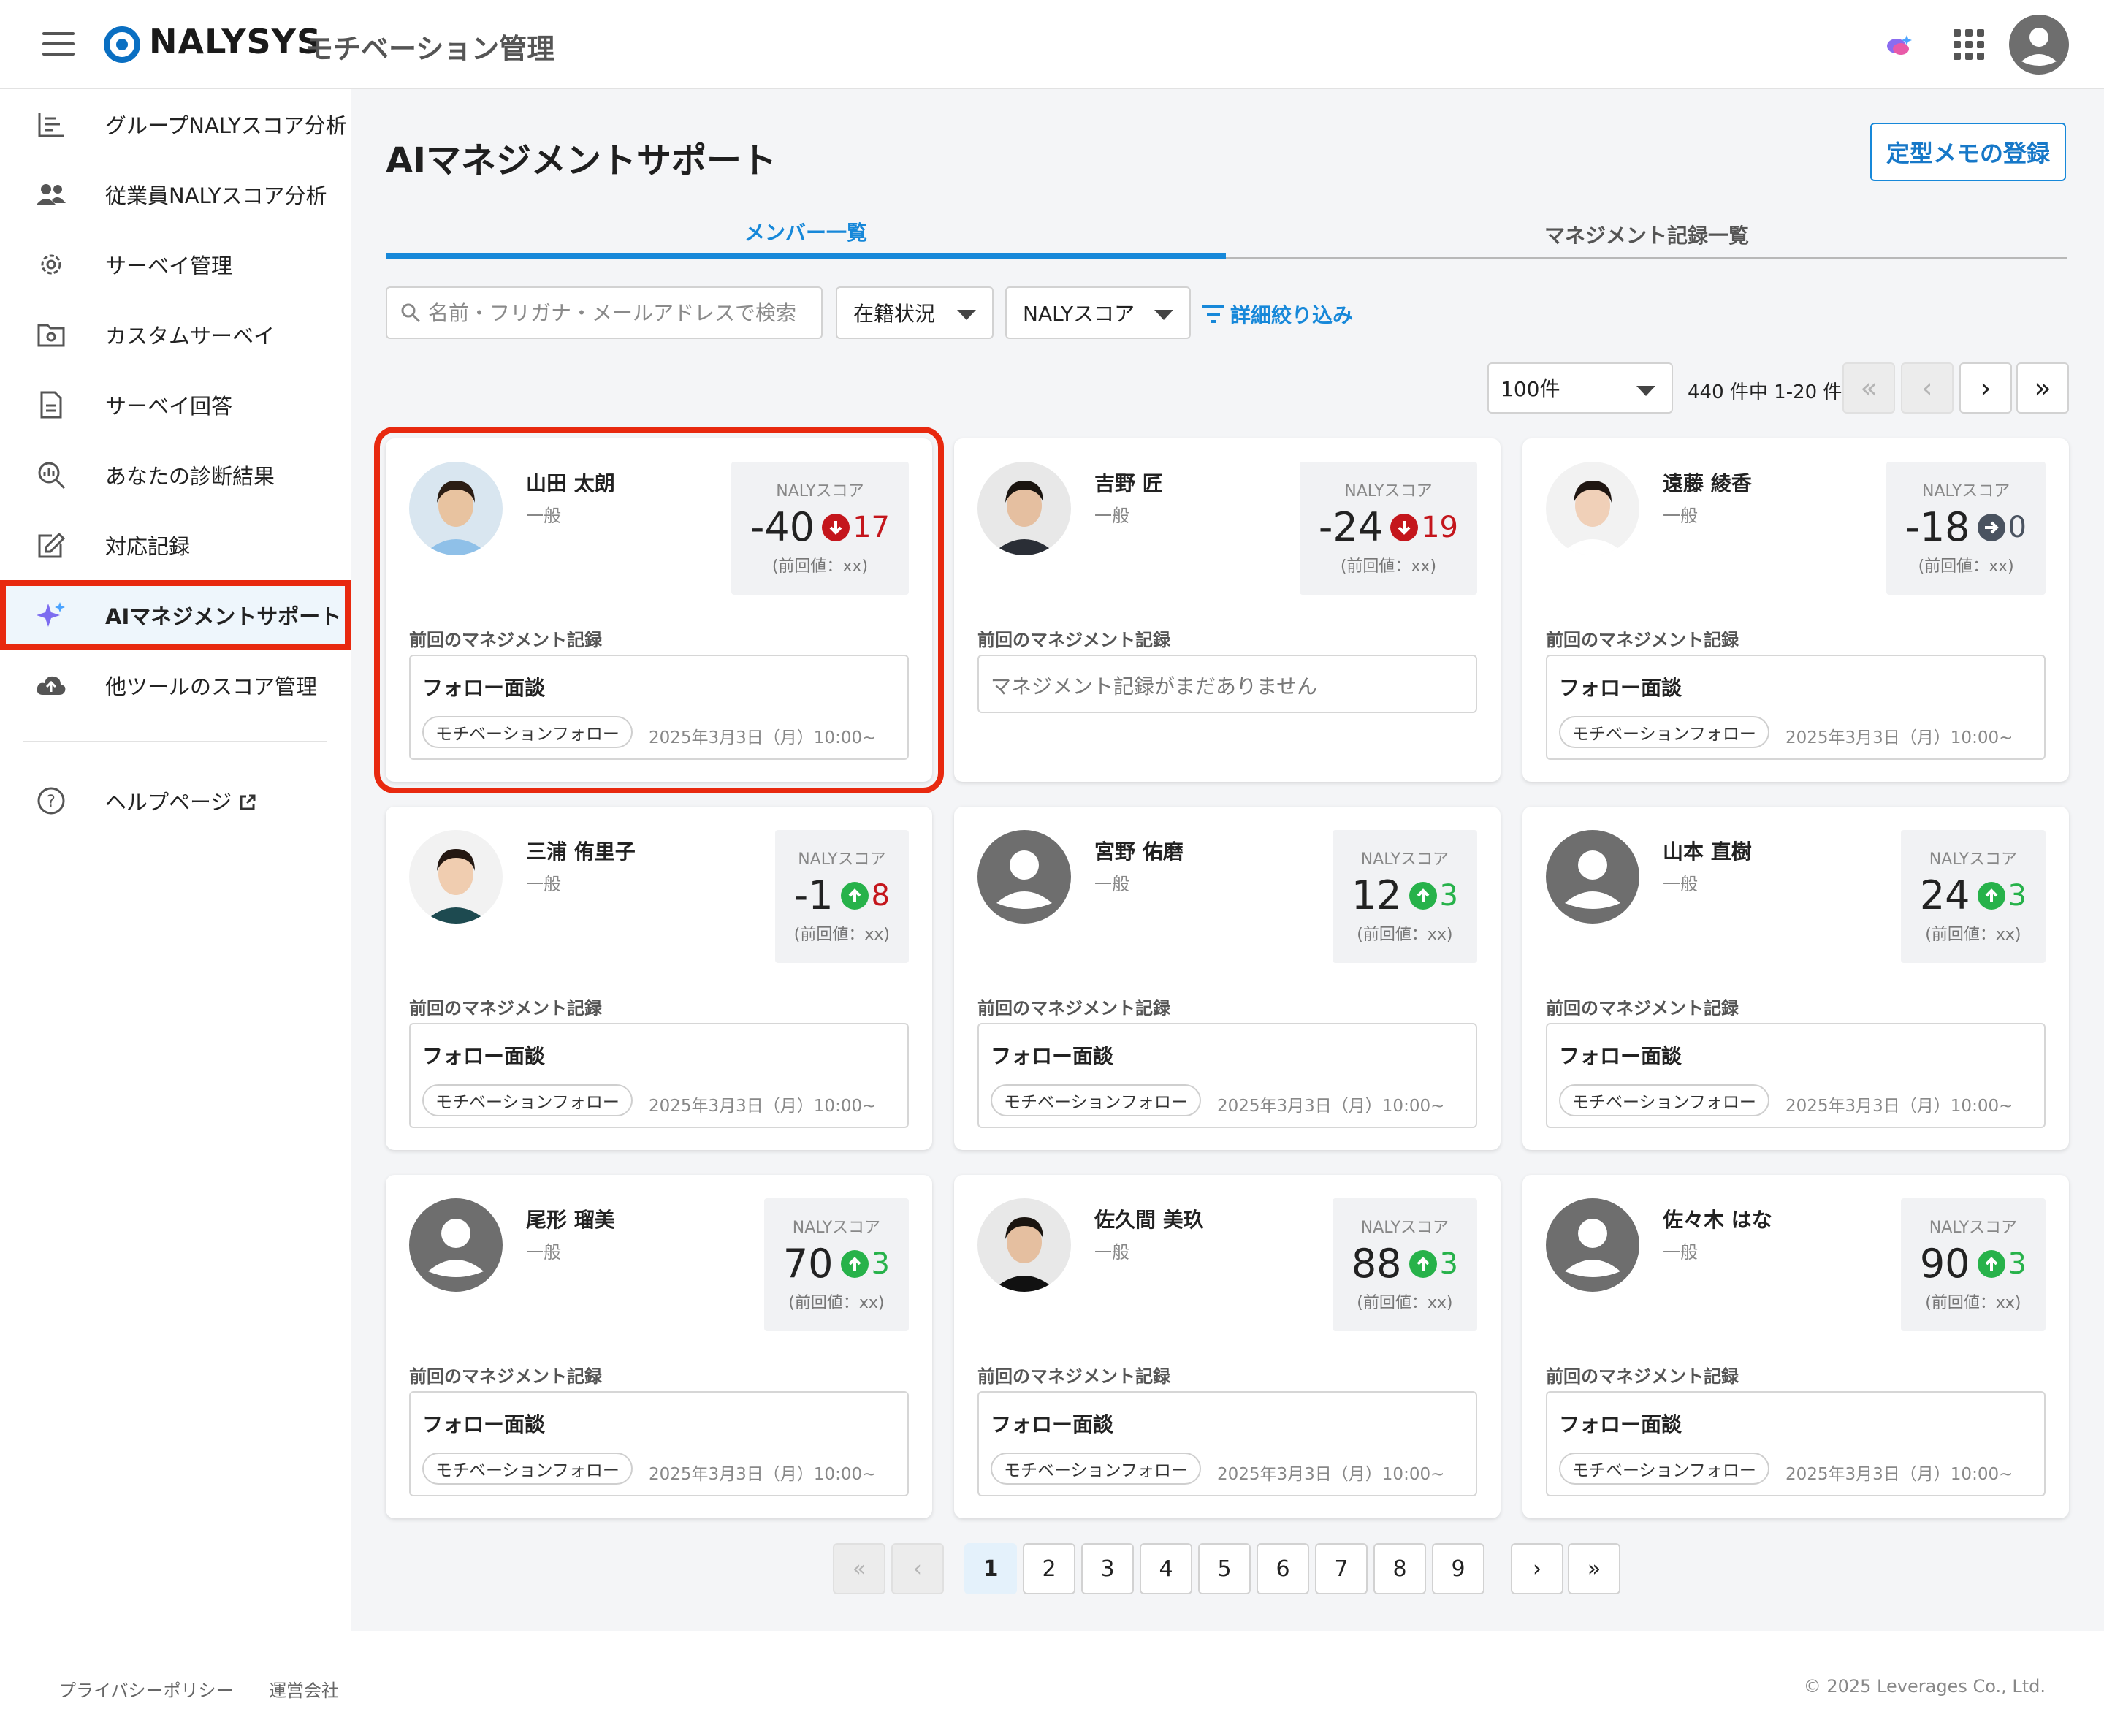  I want to click on sidebar-item-diagnosis: あなたの診断結果, so click(175, 475).